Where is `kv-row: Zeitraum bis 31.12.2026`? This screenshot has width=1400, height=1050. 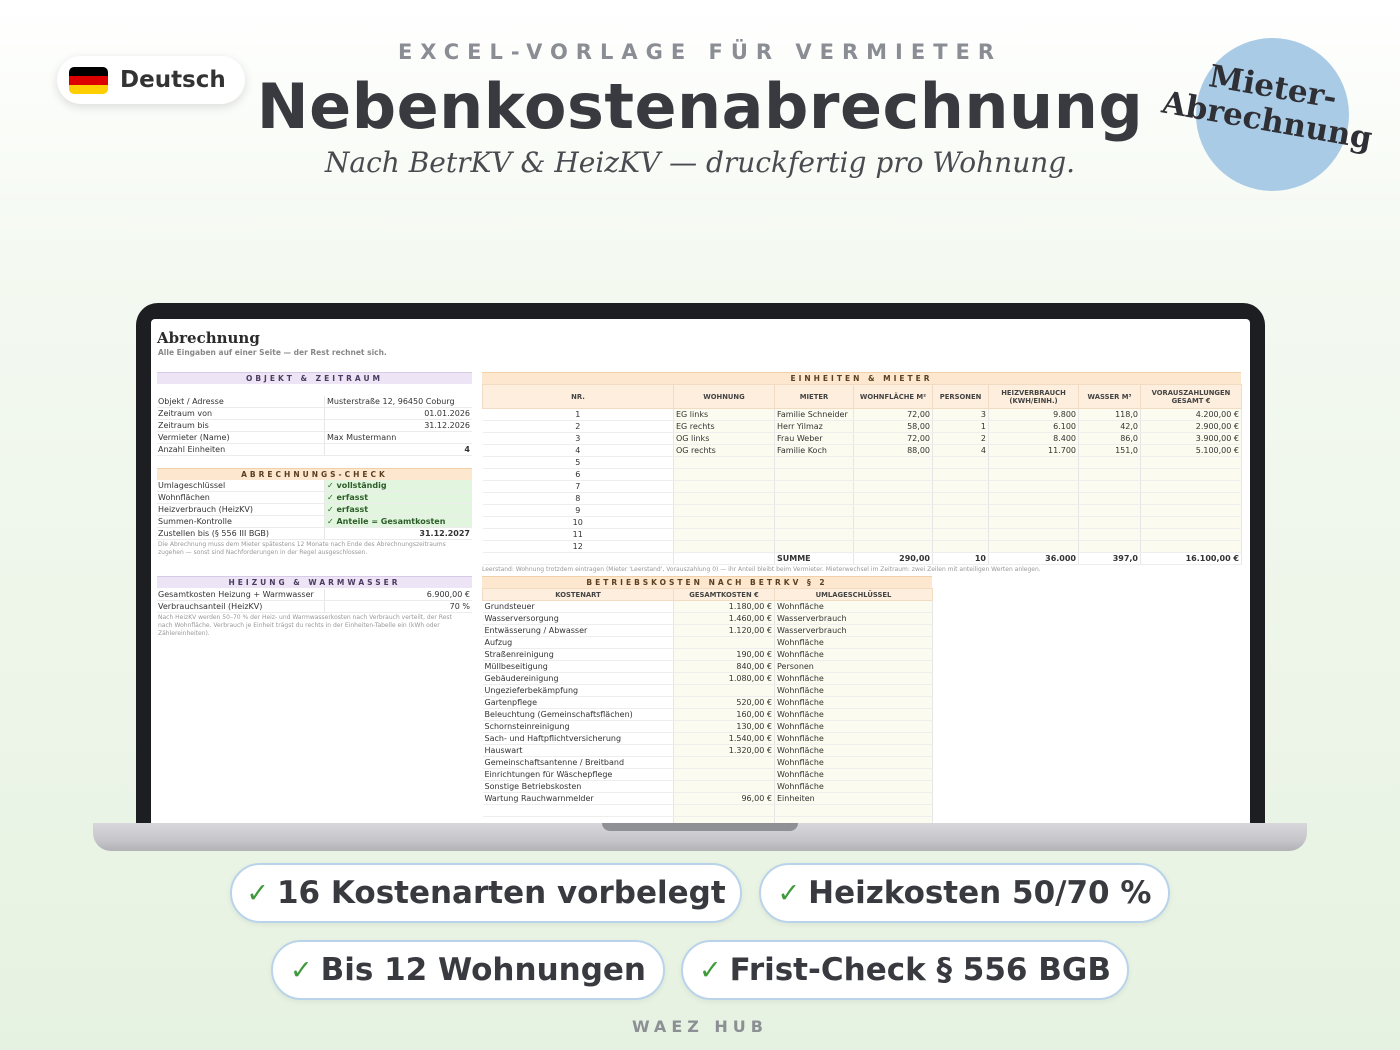
kv-row: Zeitraum bis 31.12.2026 is located at coordinates (314, 426).